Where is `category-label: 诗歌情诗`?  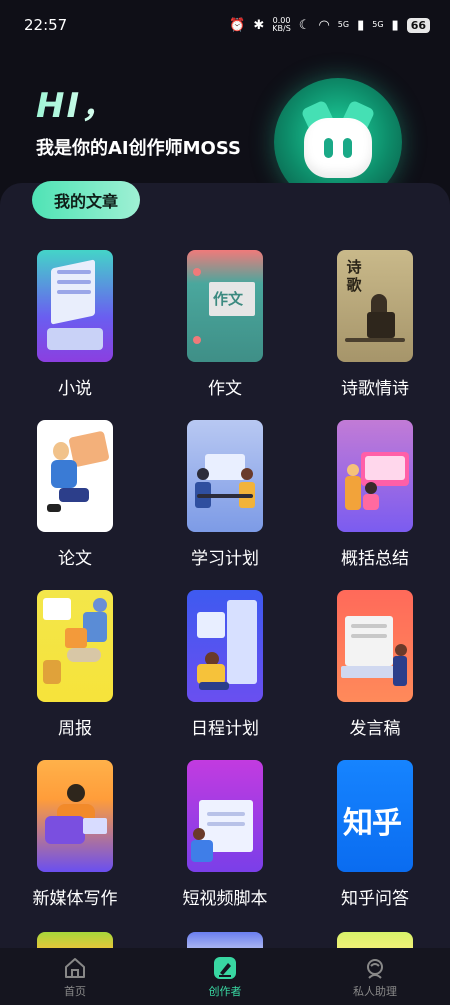
category-label: 诗歌情诗 is located at coordinates (375, 389).